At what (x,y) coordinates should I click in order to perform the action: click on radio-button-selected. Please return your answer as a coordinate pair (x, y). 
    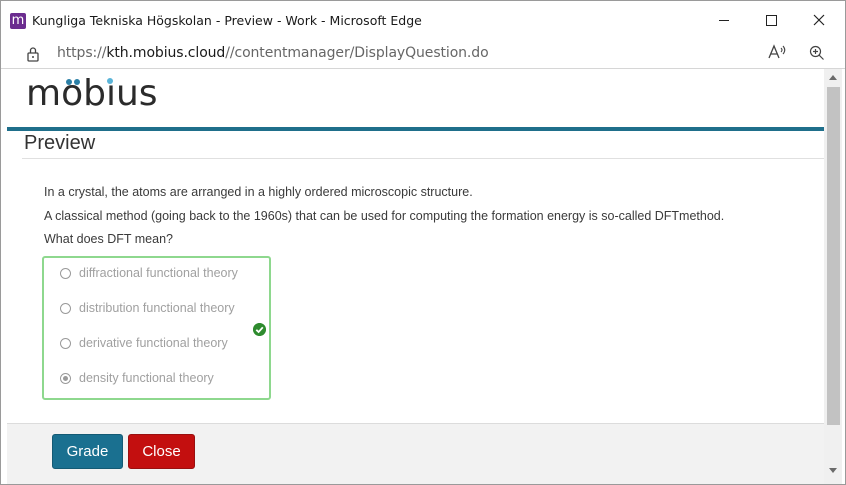
    Looking at the image, I should click on (65, 378).